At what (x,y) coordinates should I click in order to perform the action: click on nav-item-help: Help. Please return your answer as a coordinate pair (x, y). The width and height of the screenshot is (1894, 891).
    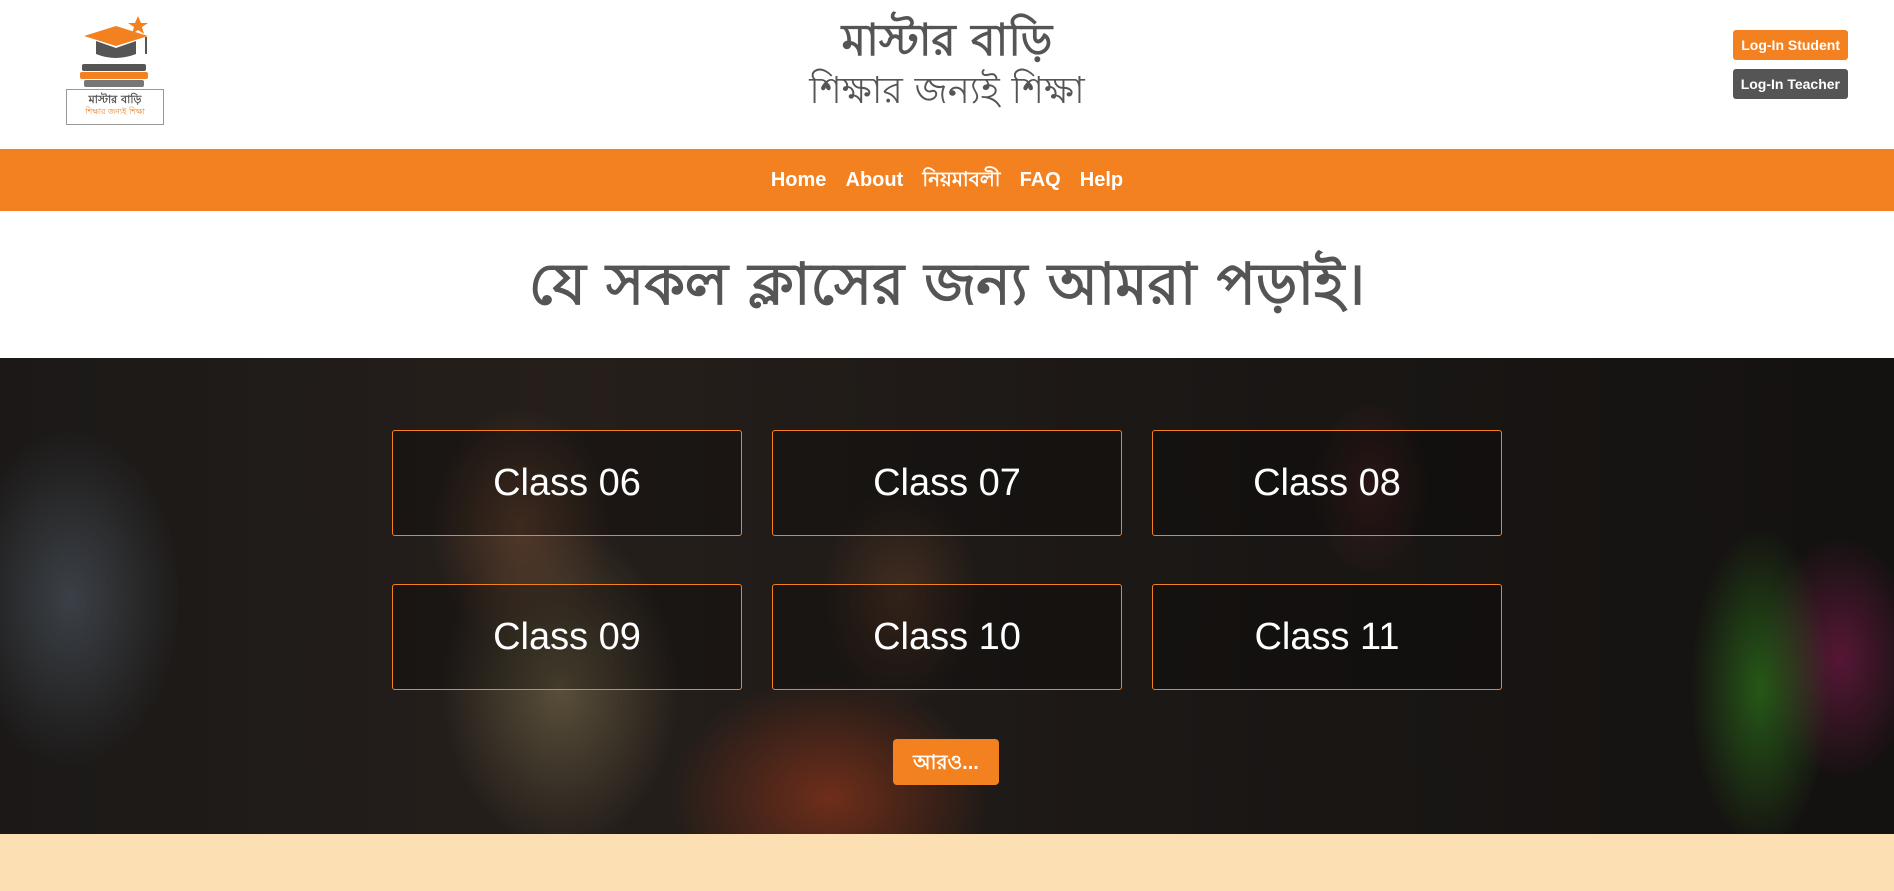
    Looking at the image, I should click on (1101, 180).